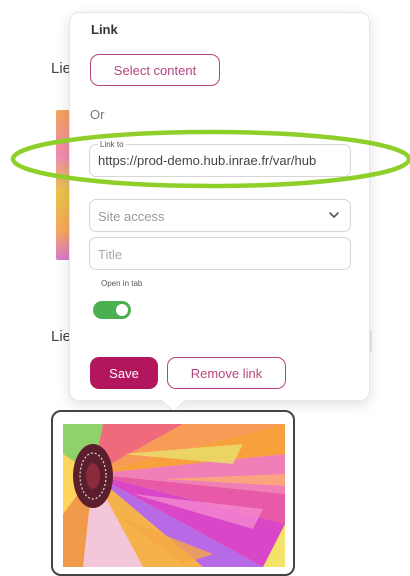 The width and height of the screenshot is (410, 576). Describe the element at coordinates (122, 283) in the screenshot. I see `open-in-tab-label: Open in tab` at that location.